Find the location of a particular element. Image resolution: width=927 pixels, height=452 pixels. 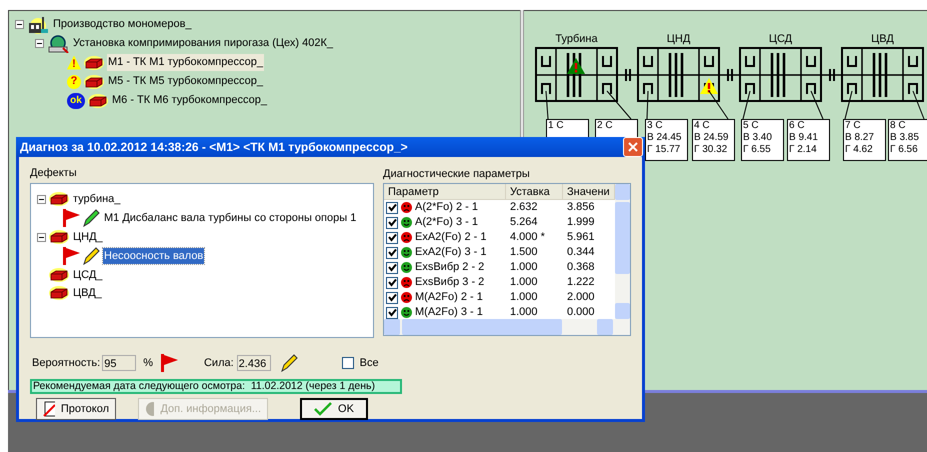

table-cell-text: 0.344 is located at coordinates (581, 252).